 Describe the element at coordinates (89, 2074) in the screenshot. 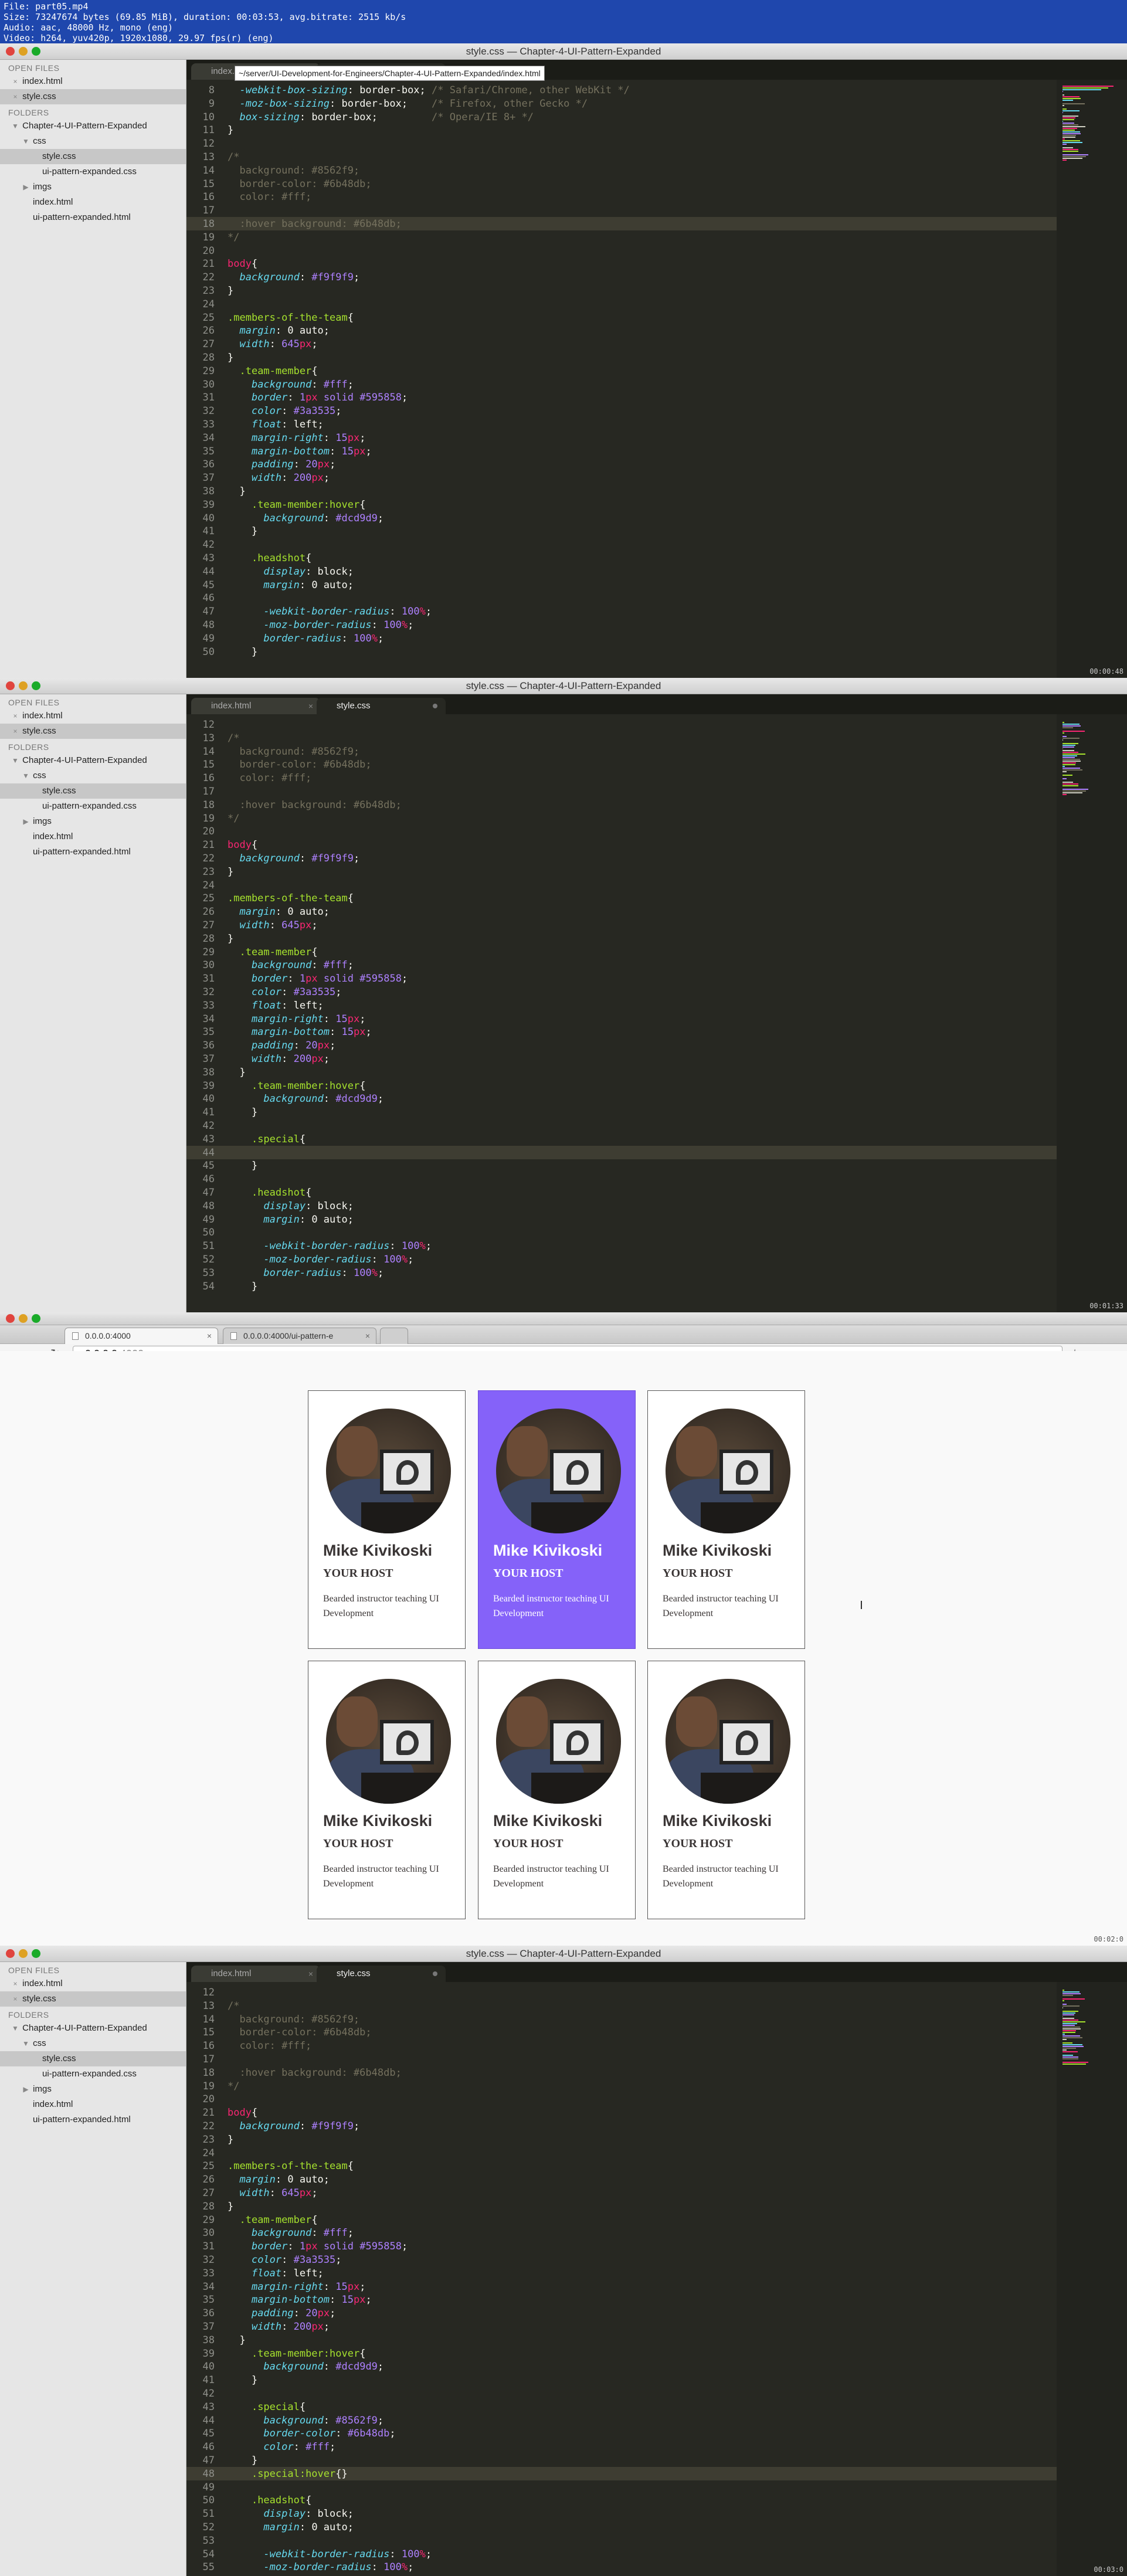

I see `file-label: ui-pattern-expanded.css` at that location.